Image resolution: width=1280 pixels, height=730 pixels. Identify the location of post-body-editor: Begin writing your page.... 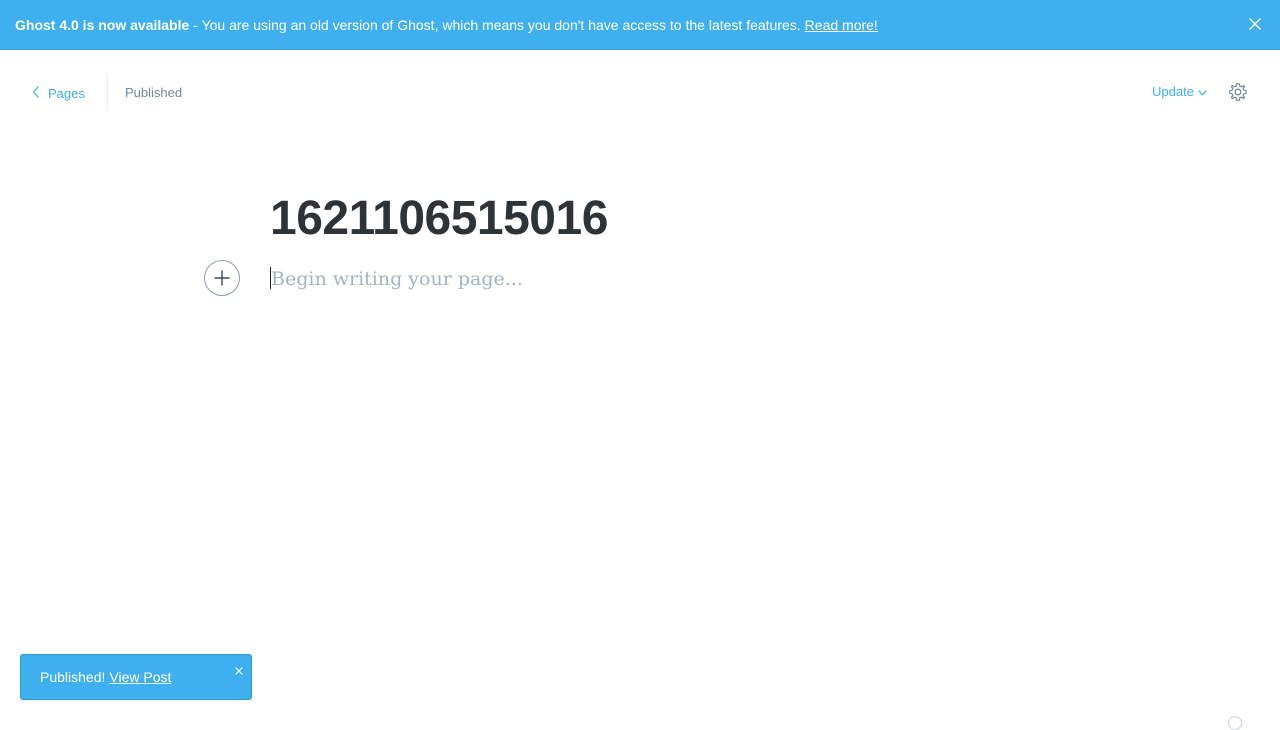
(397, 279).